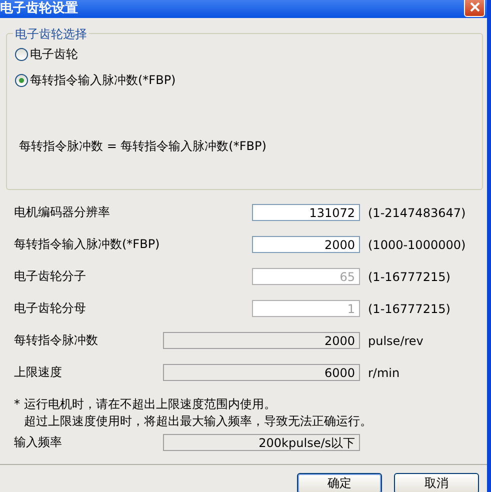 The width and height of the screenshot is (491, 492). What do you see at coordinates (306, 276) in the screenshot?
I see `input-field: 65` at bounding box center [306, 276].